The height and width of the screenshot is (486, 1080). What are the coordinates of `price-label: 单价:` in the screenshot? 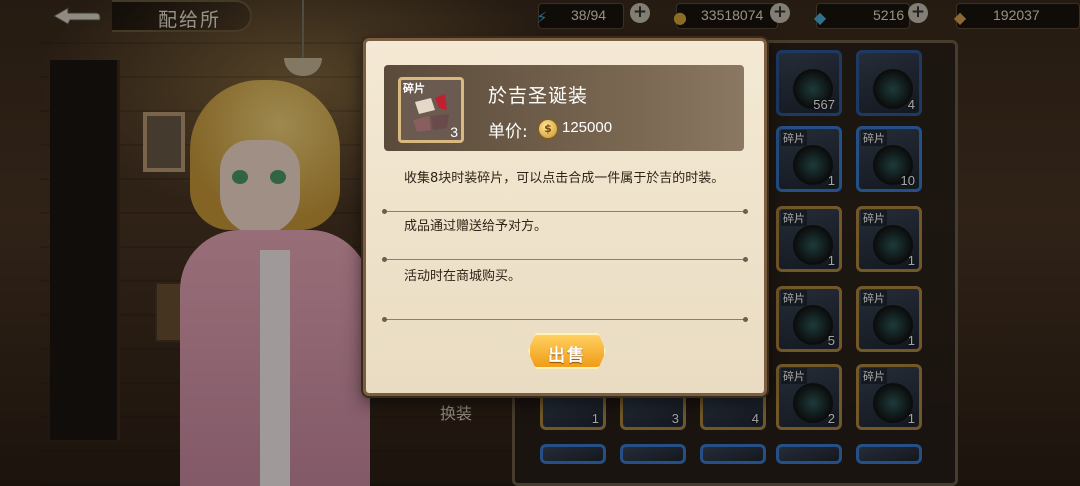 It's located at (508, 132).